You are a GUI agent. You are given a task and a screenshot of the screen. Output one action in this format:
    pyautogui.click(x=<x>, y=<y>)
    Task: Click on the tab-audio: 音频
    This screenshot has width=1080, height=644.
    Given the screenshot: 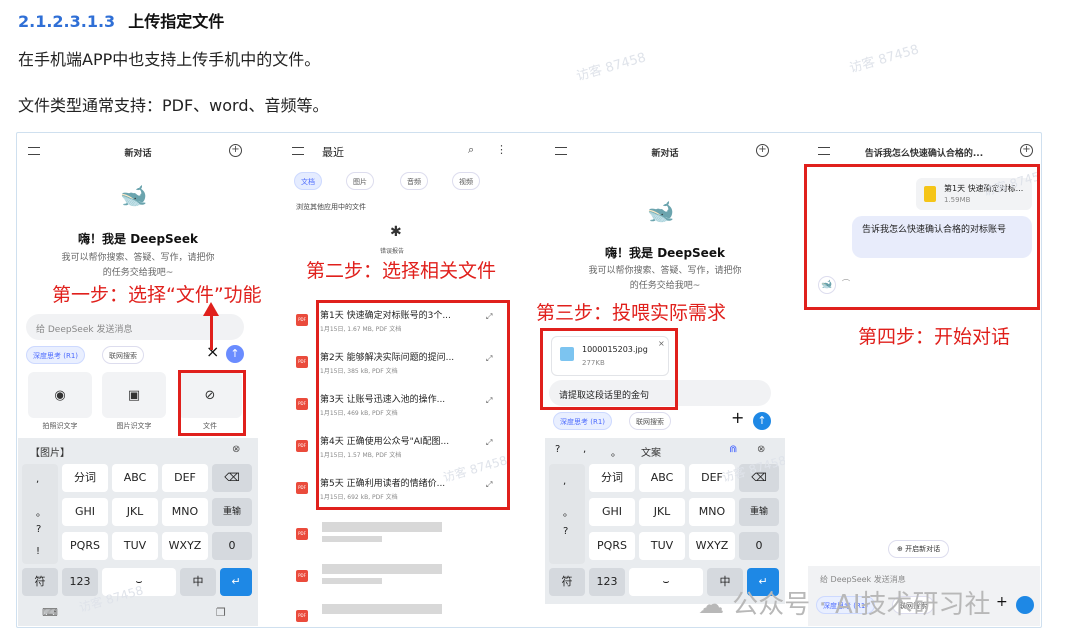 What is the action you would take?
    pyautogui.click(x=414, y=181)
    